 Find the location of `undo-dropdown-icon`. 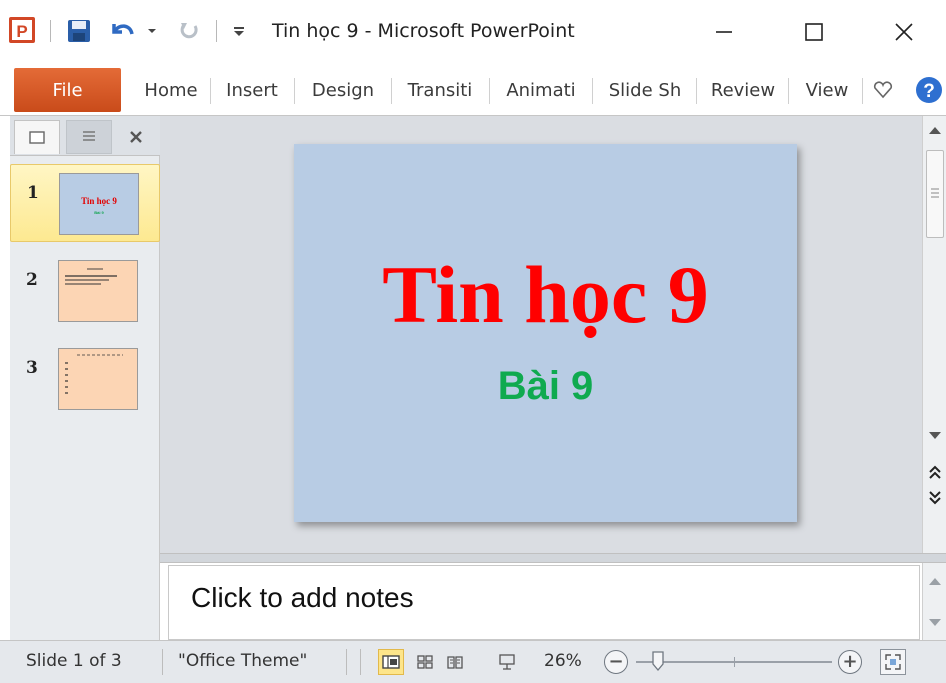

undo-dropdown-icon is located at coordinates (152, 31).